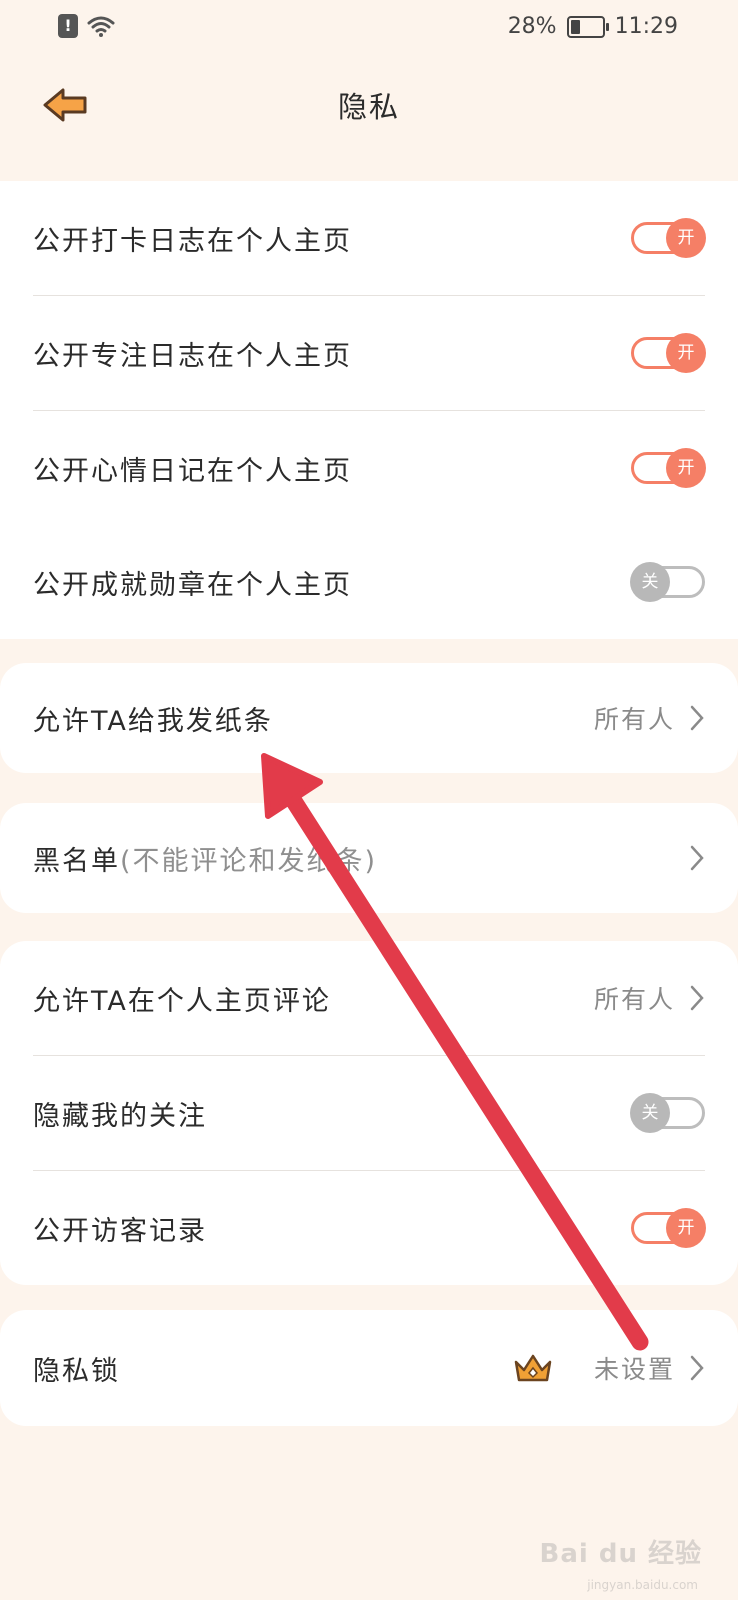 The image size is (738, 1600). I want to click on header: 隐私, so click(369, 105).